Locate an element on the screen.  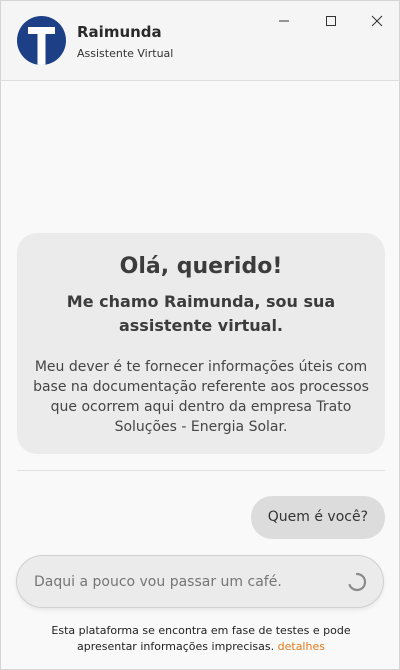
close-icon is located at coordinates (377, 21).